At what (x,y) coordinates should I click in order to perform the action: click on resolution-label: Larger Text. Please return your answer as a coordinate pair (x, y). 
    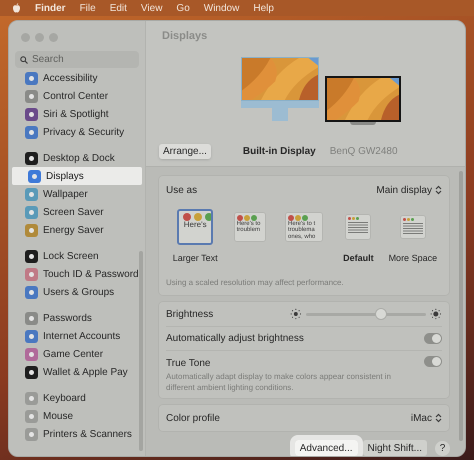
    Looking at the image, I should click on (195, 258).